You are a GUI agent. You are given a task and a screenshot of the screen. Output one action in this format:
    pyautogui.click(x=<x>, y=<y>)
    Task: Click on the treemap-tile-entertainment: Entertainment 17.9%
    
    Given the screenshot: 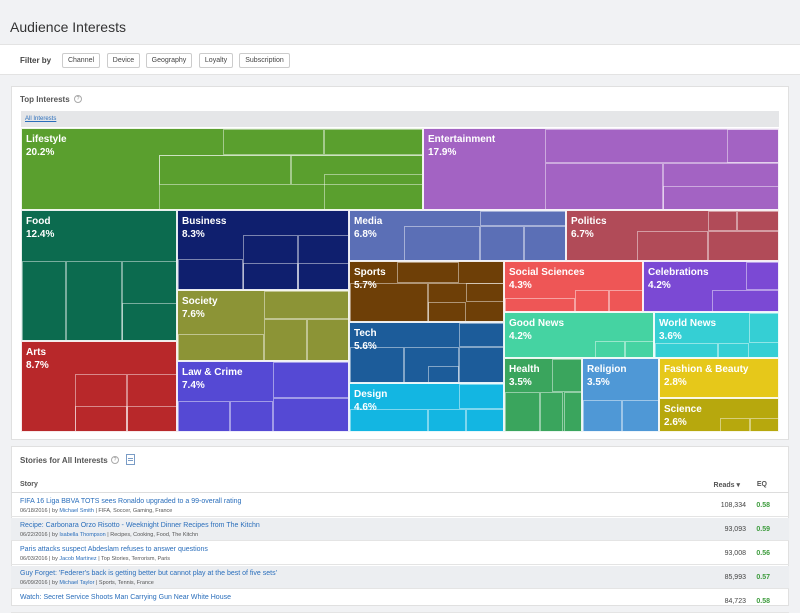 What is the action you would take?
    pyautogui.click(x=601, y=169)
    